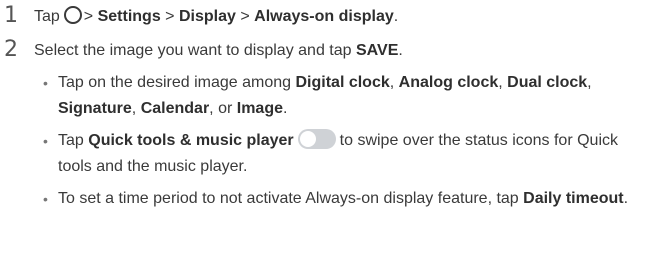 This screenshot has width=647, height=253. Describe the element at coordinates (11, 49) in the screenshot. I see `step-number: 2` at that location.